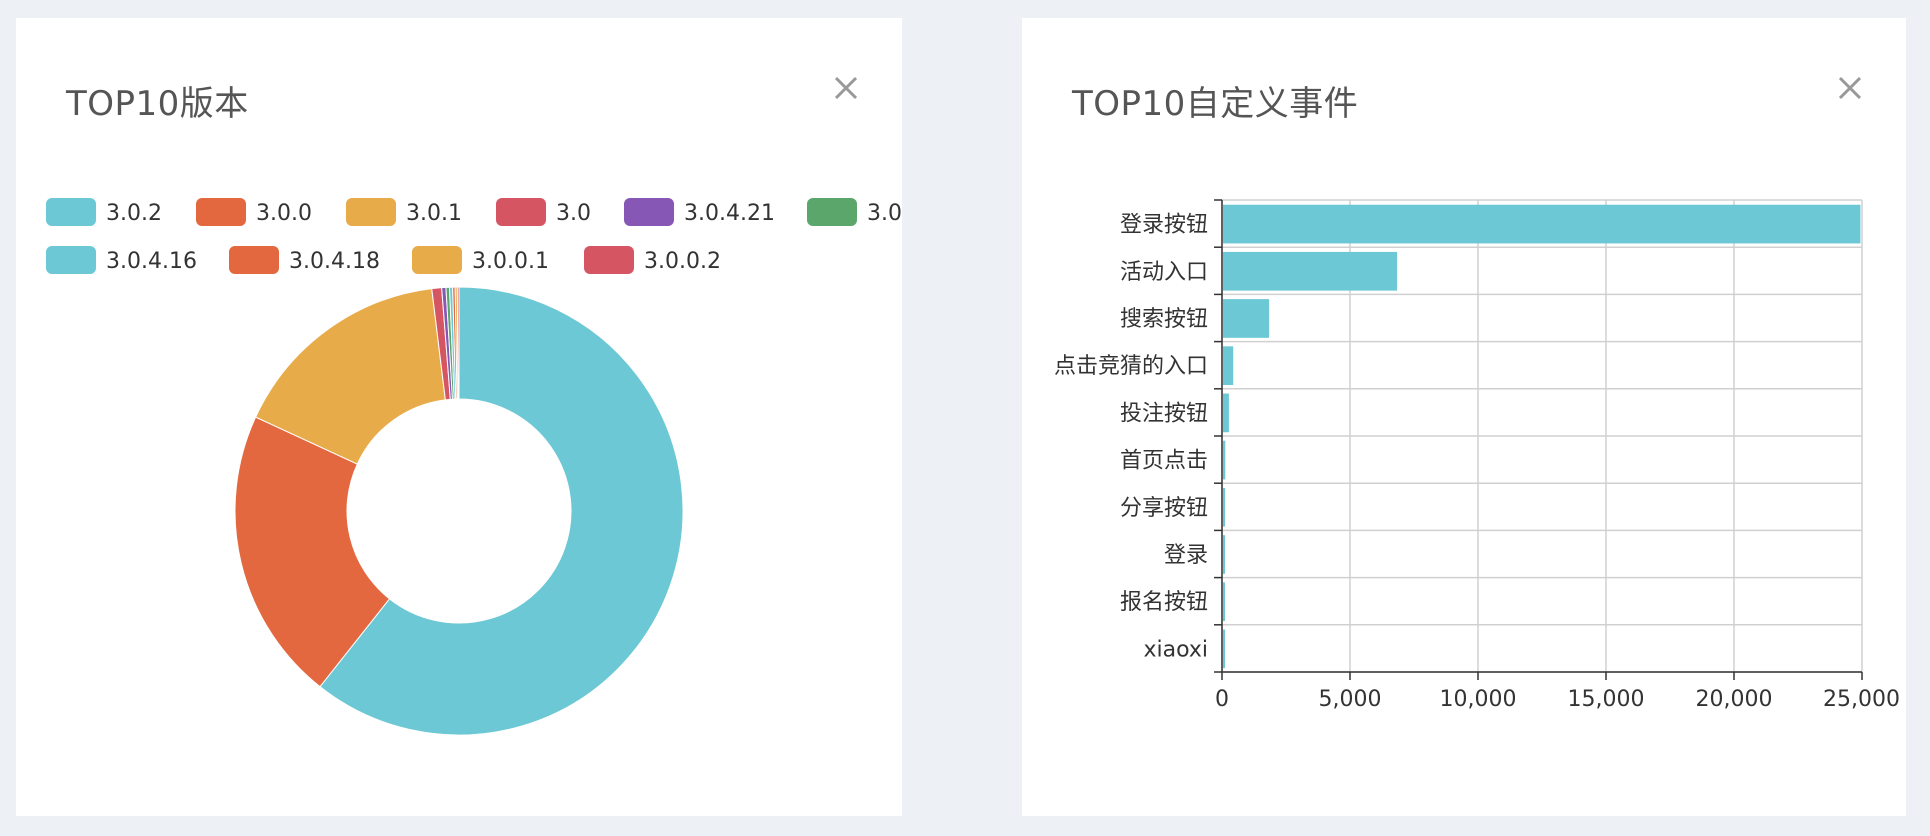 Image resolution: width=1930 pixels, height=836 pixels. I want to click on x-tick-label: 25,000, so click(1861, 699).